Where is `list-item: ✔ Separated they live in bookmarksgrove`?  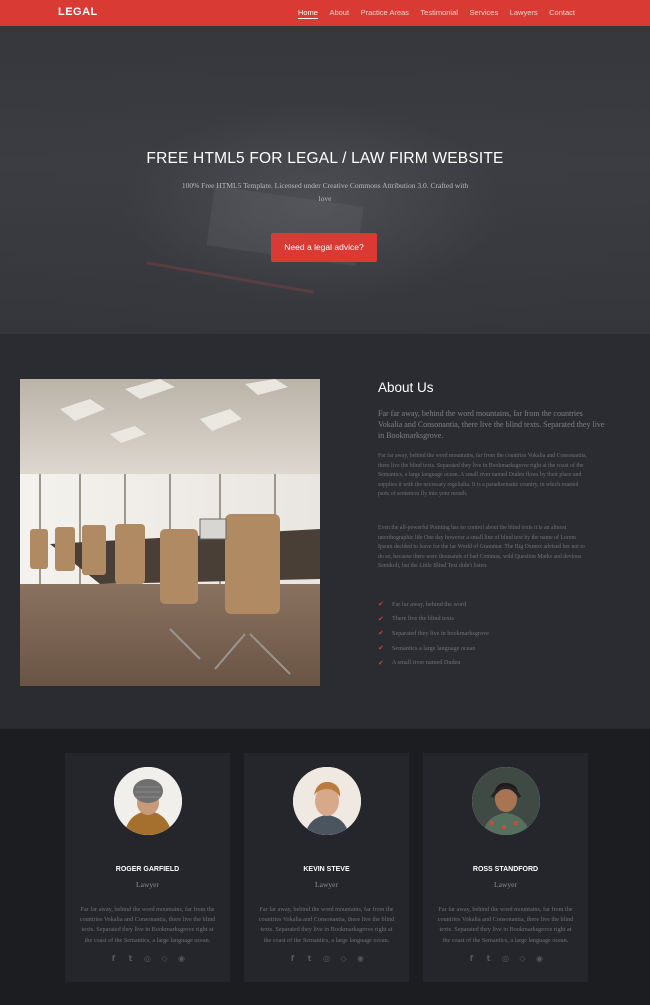 list-item: ✔ Separated they live in bookmarksgrove is located at coordinates (433, 633).